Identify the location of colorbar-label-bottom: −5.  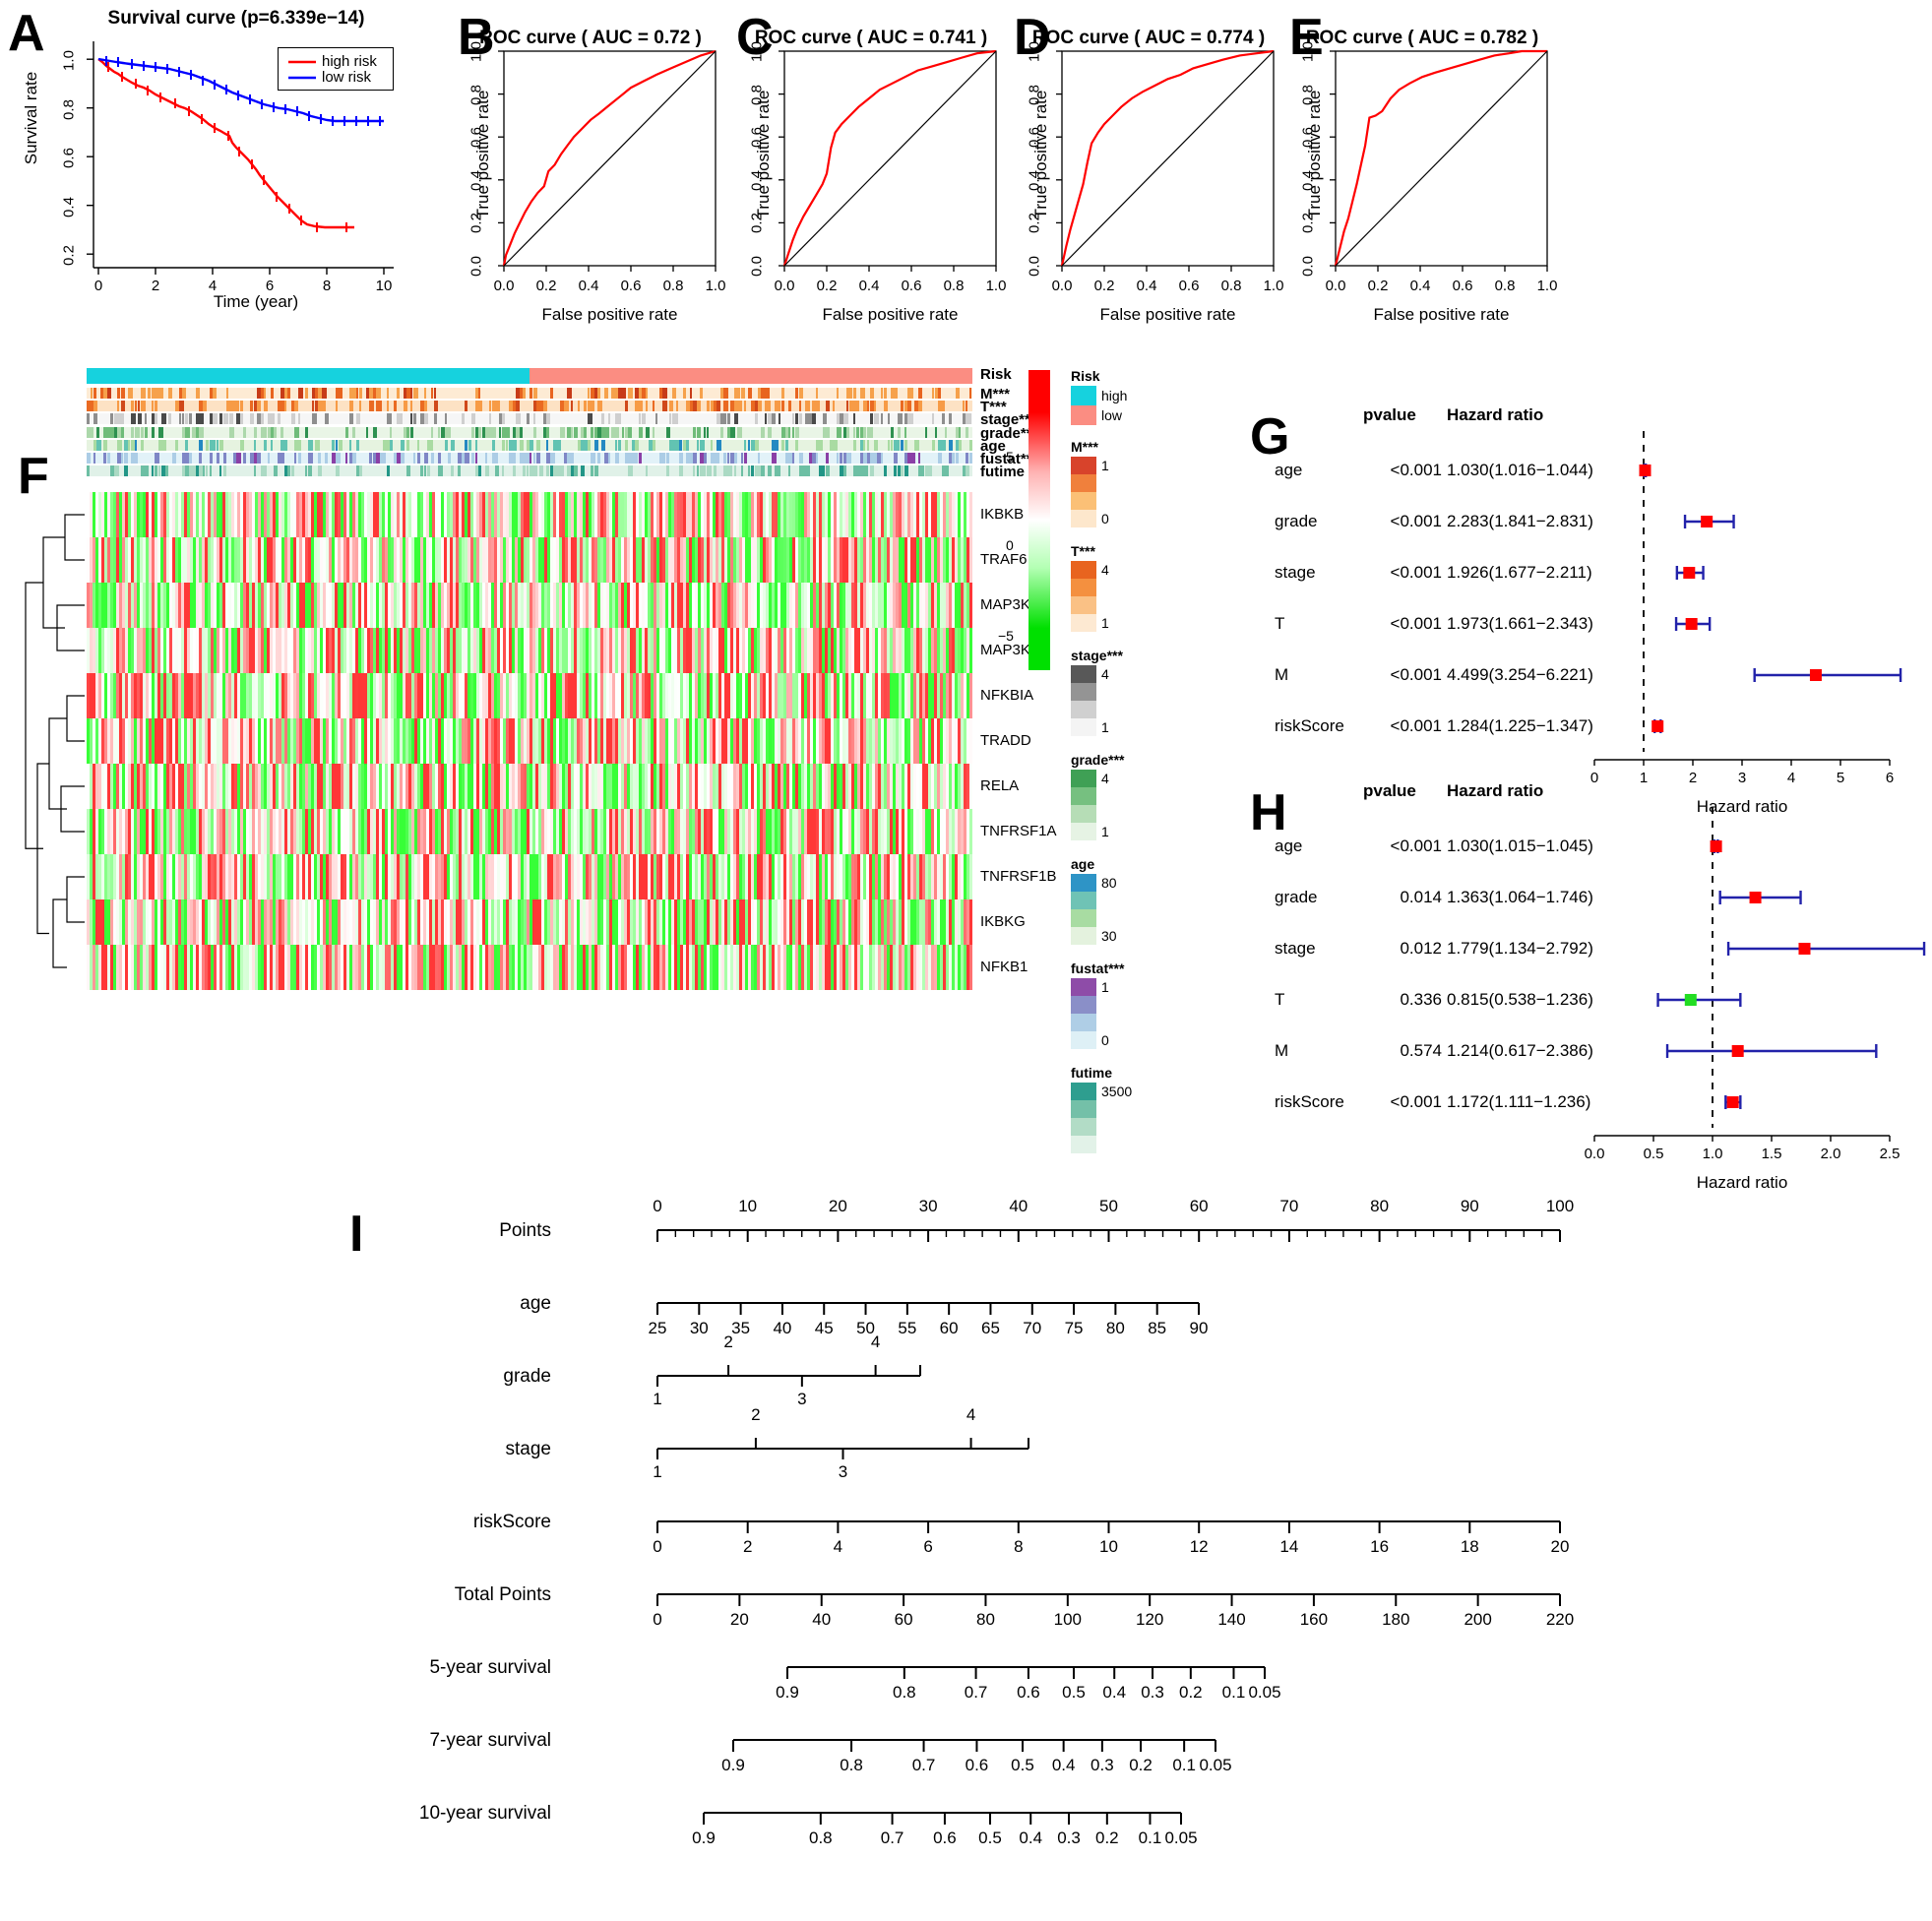
(1006, 636).